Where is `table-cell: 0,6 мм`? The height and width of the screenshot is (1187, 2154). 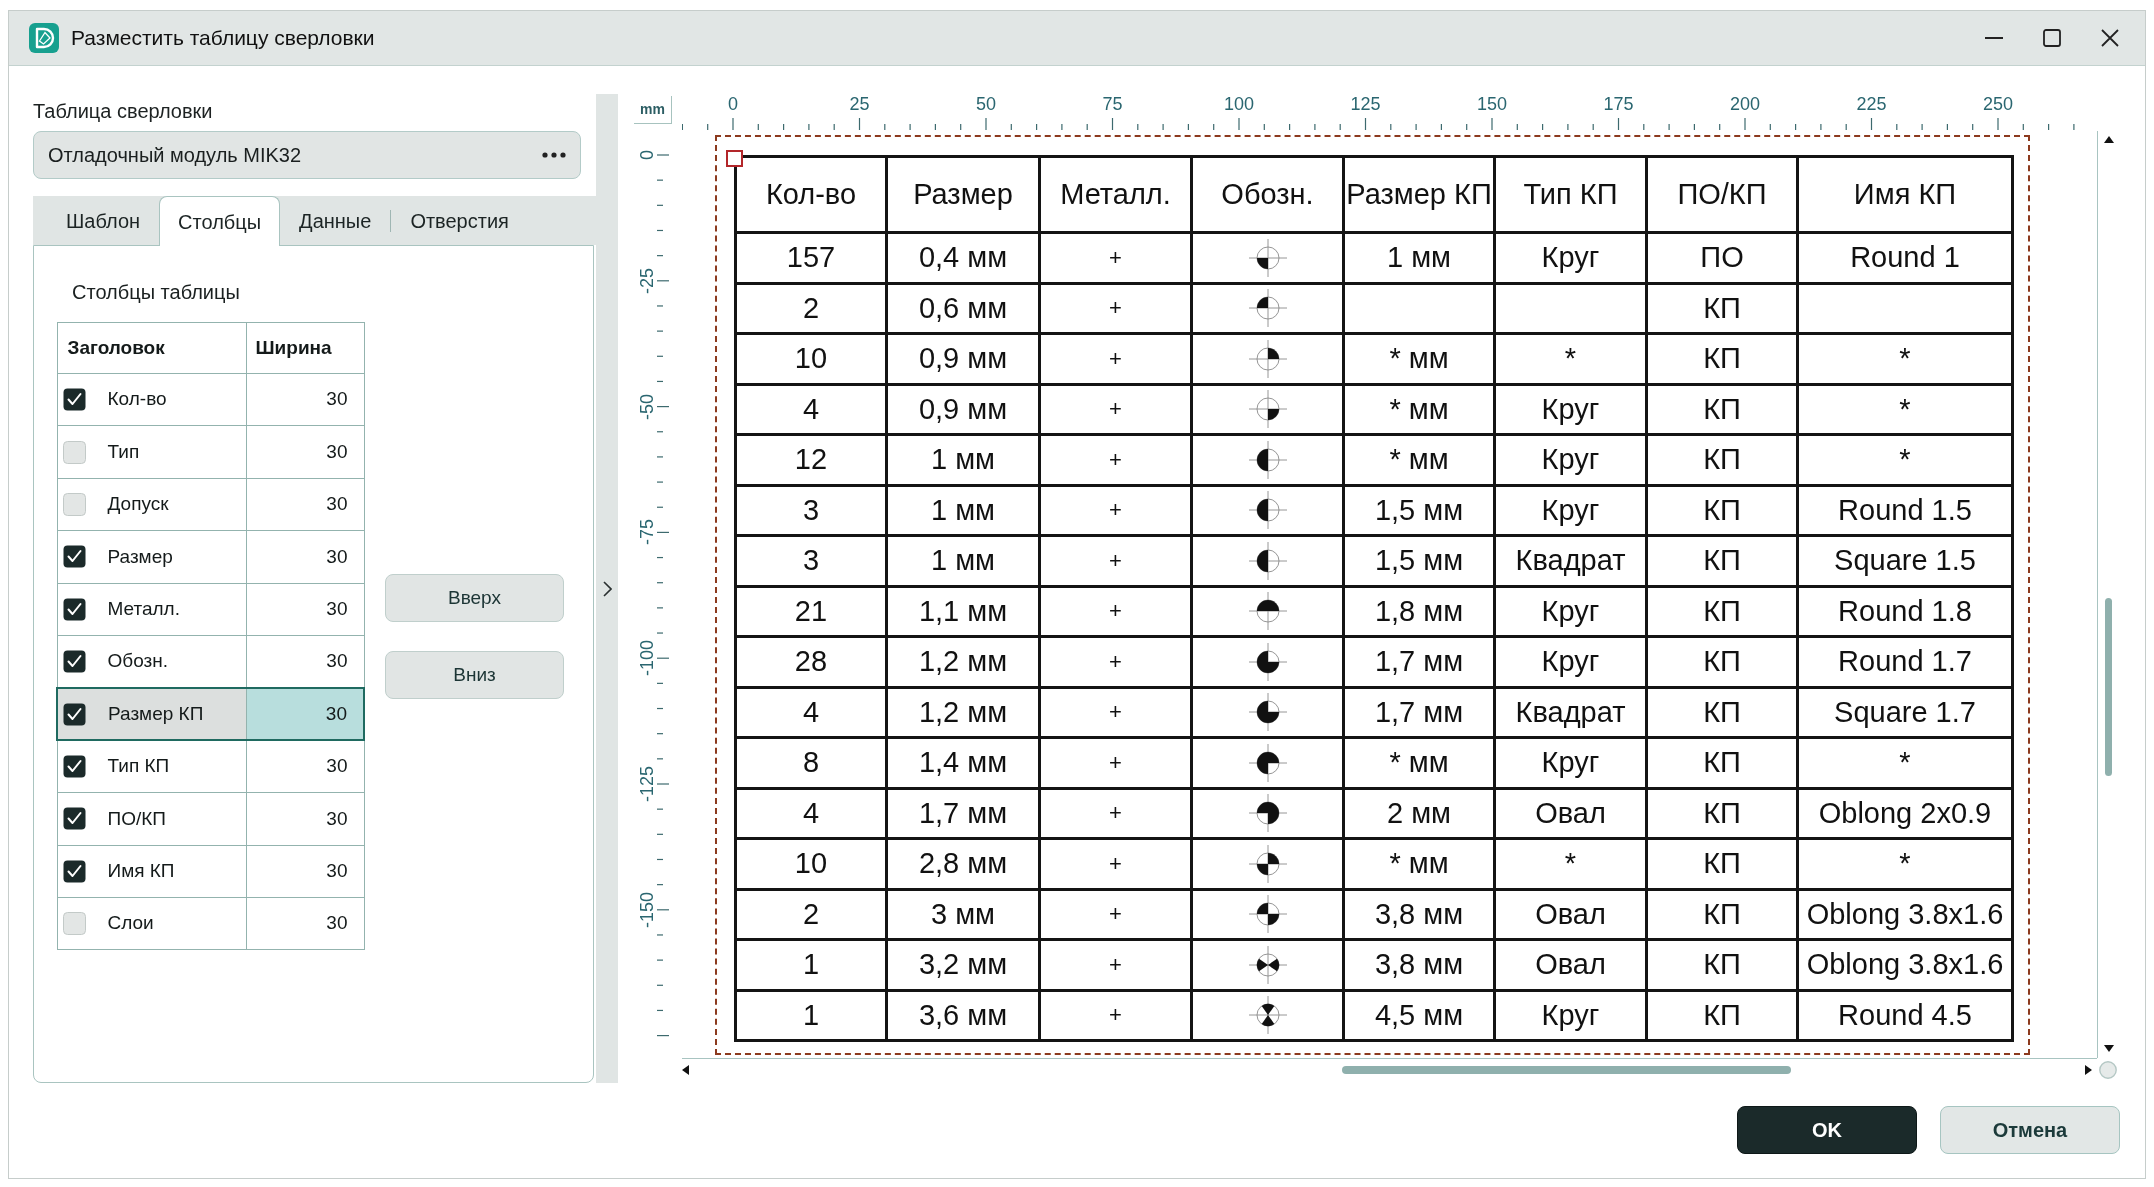 table-cell: 0,6 мм is located at coordinates (963, 308).